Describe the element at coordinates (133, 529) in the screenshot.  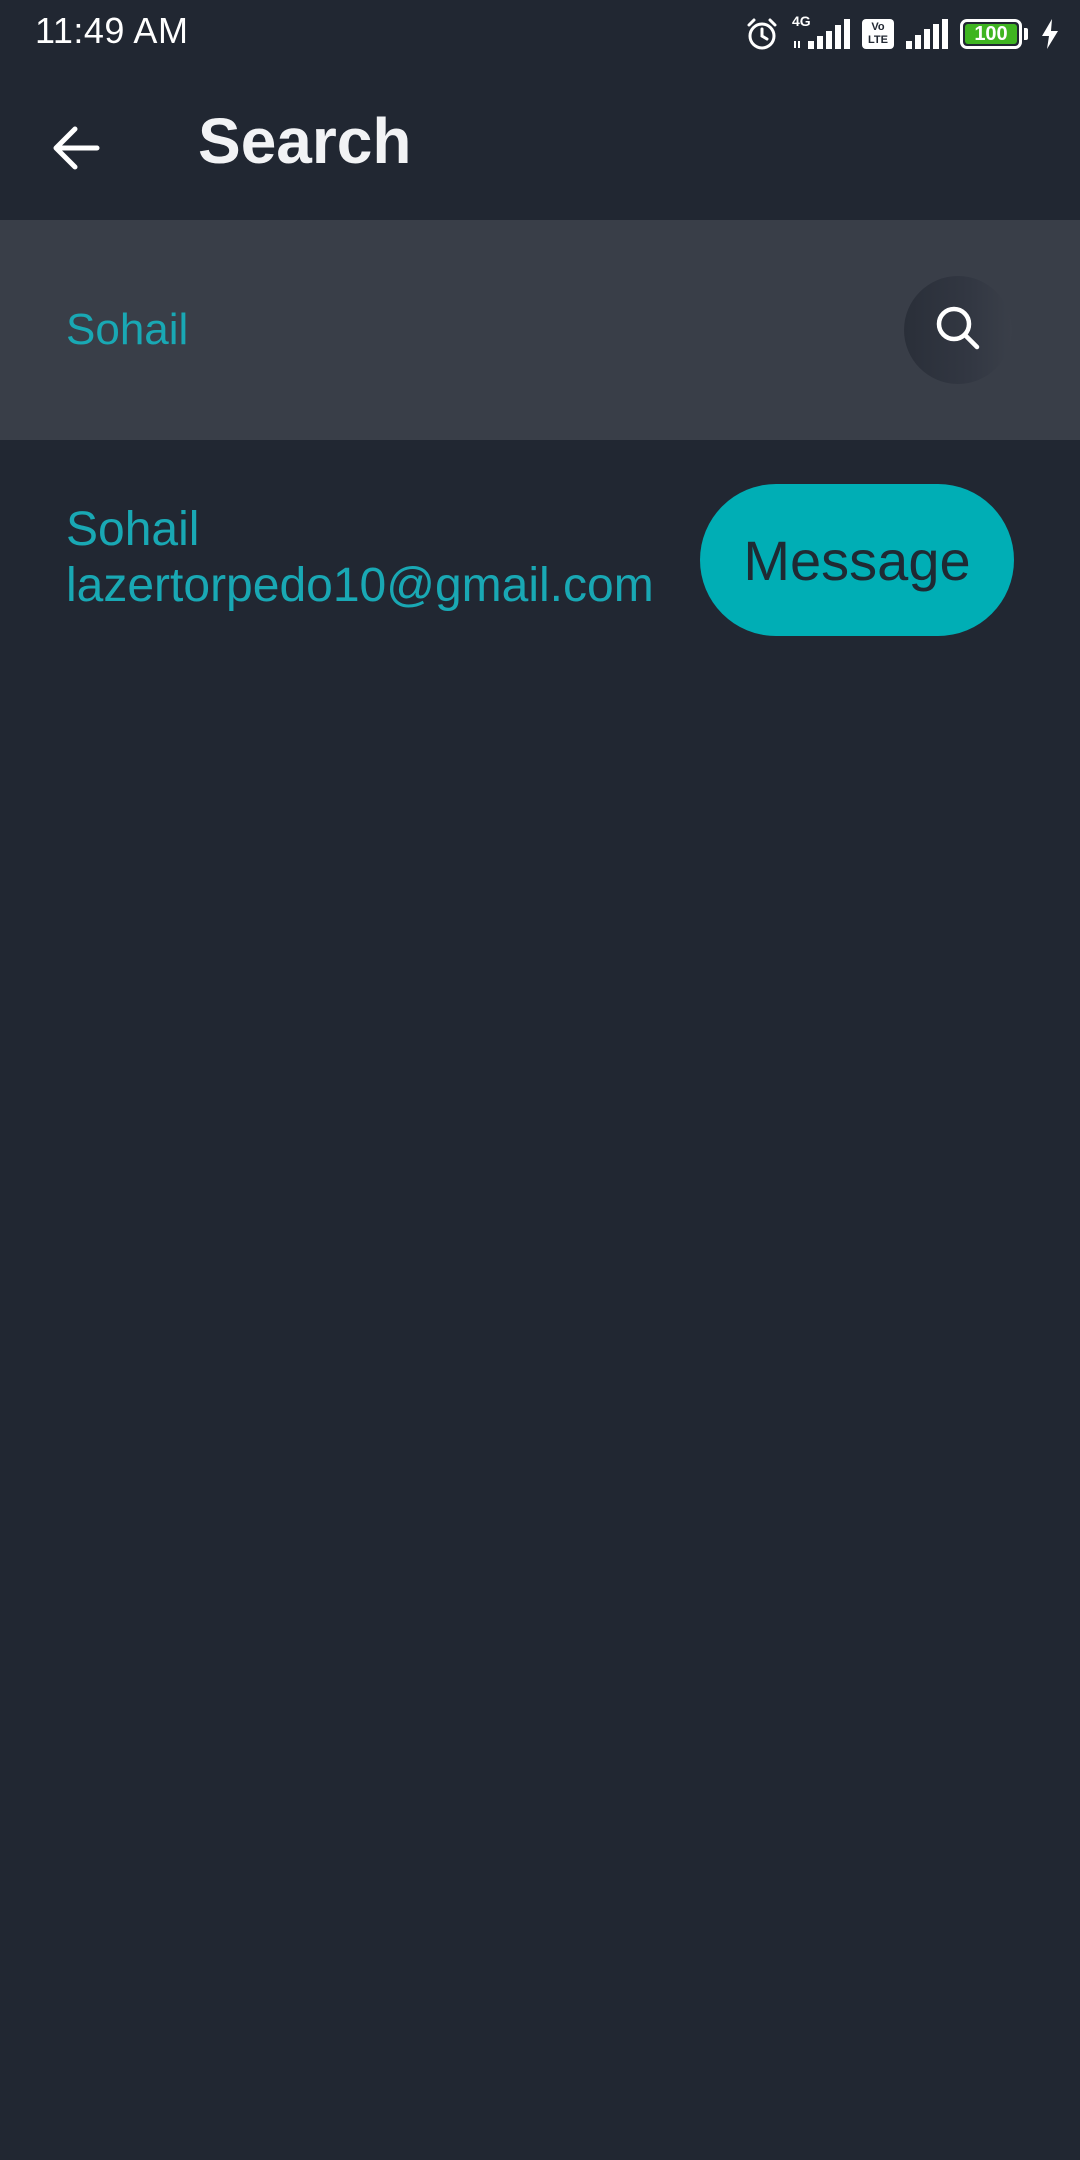
I see `result-name: Sohail` at that location.